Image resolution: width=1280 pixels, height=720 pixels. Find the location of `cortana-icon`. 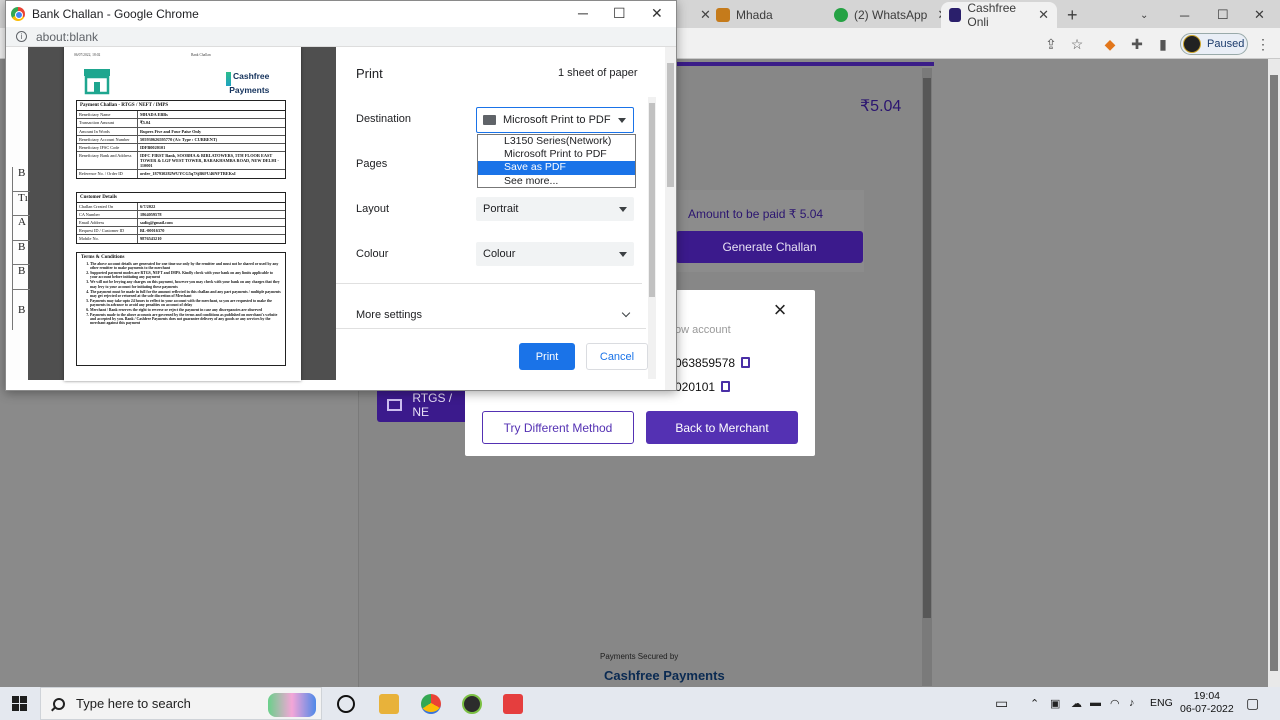

cortana-icon is located at coordinates (346, 704).